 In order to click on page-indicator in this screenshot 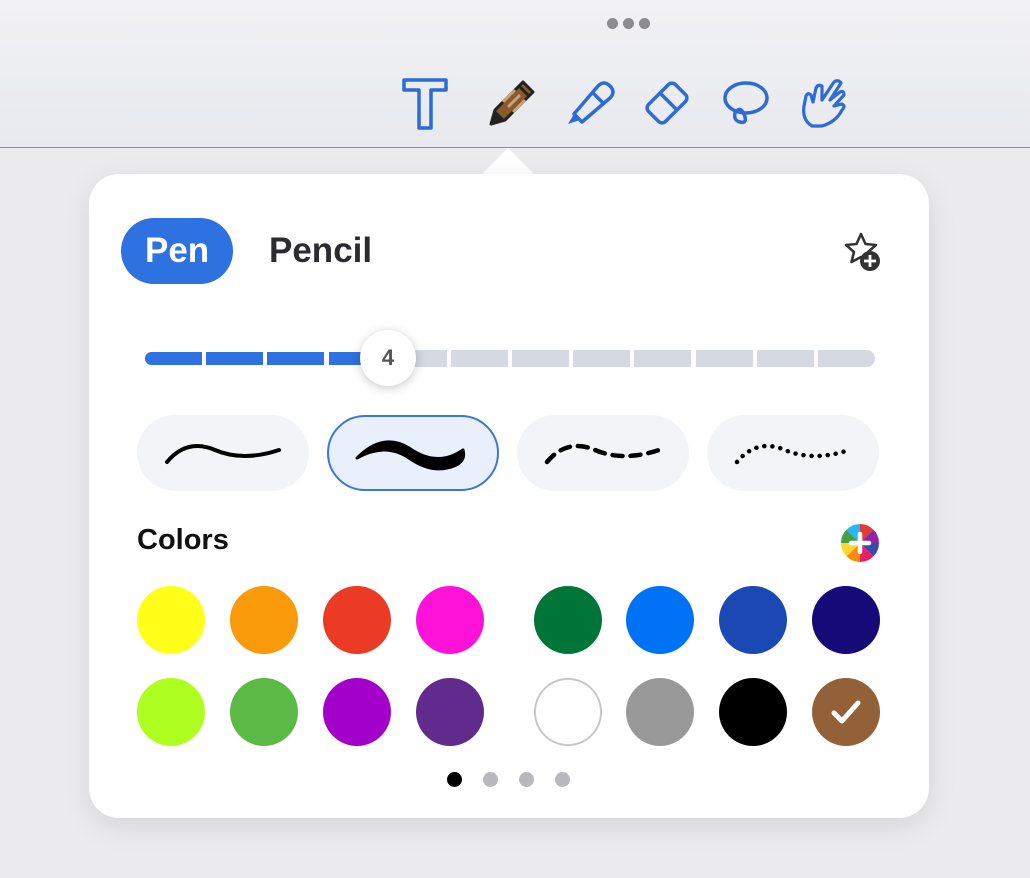, I will do `click(508, 779)`.